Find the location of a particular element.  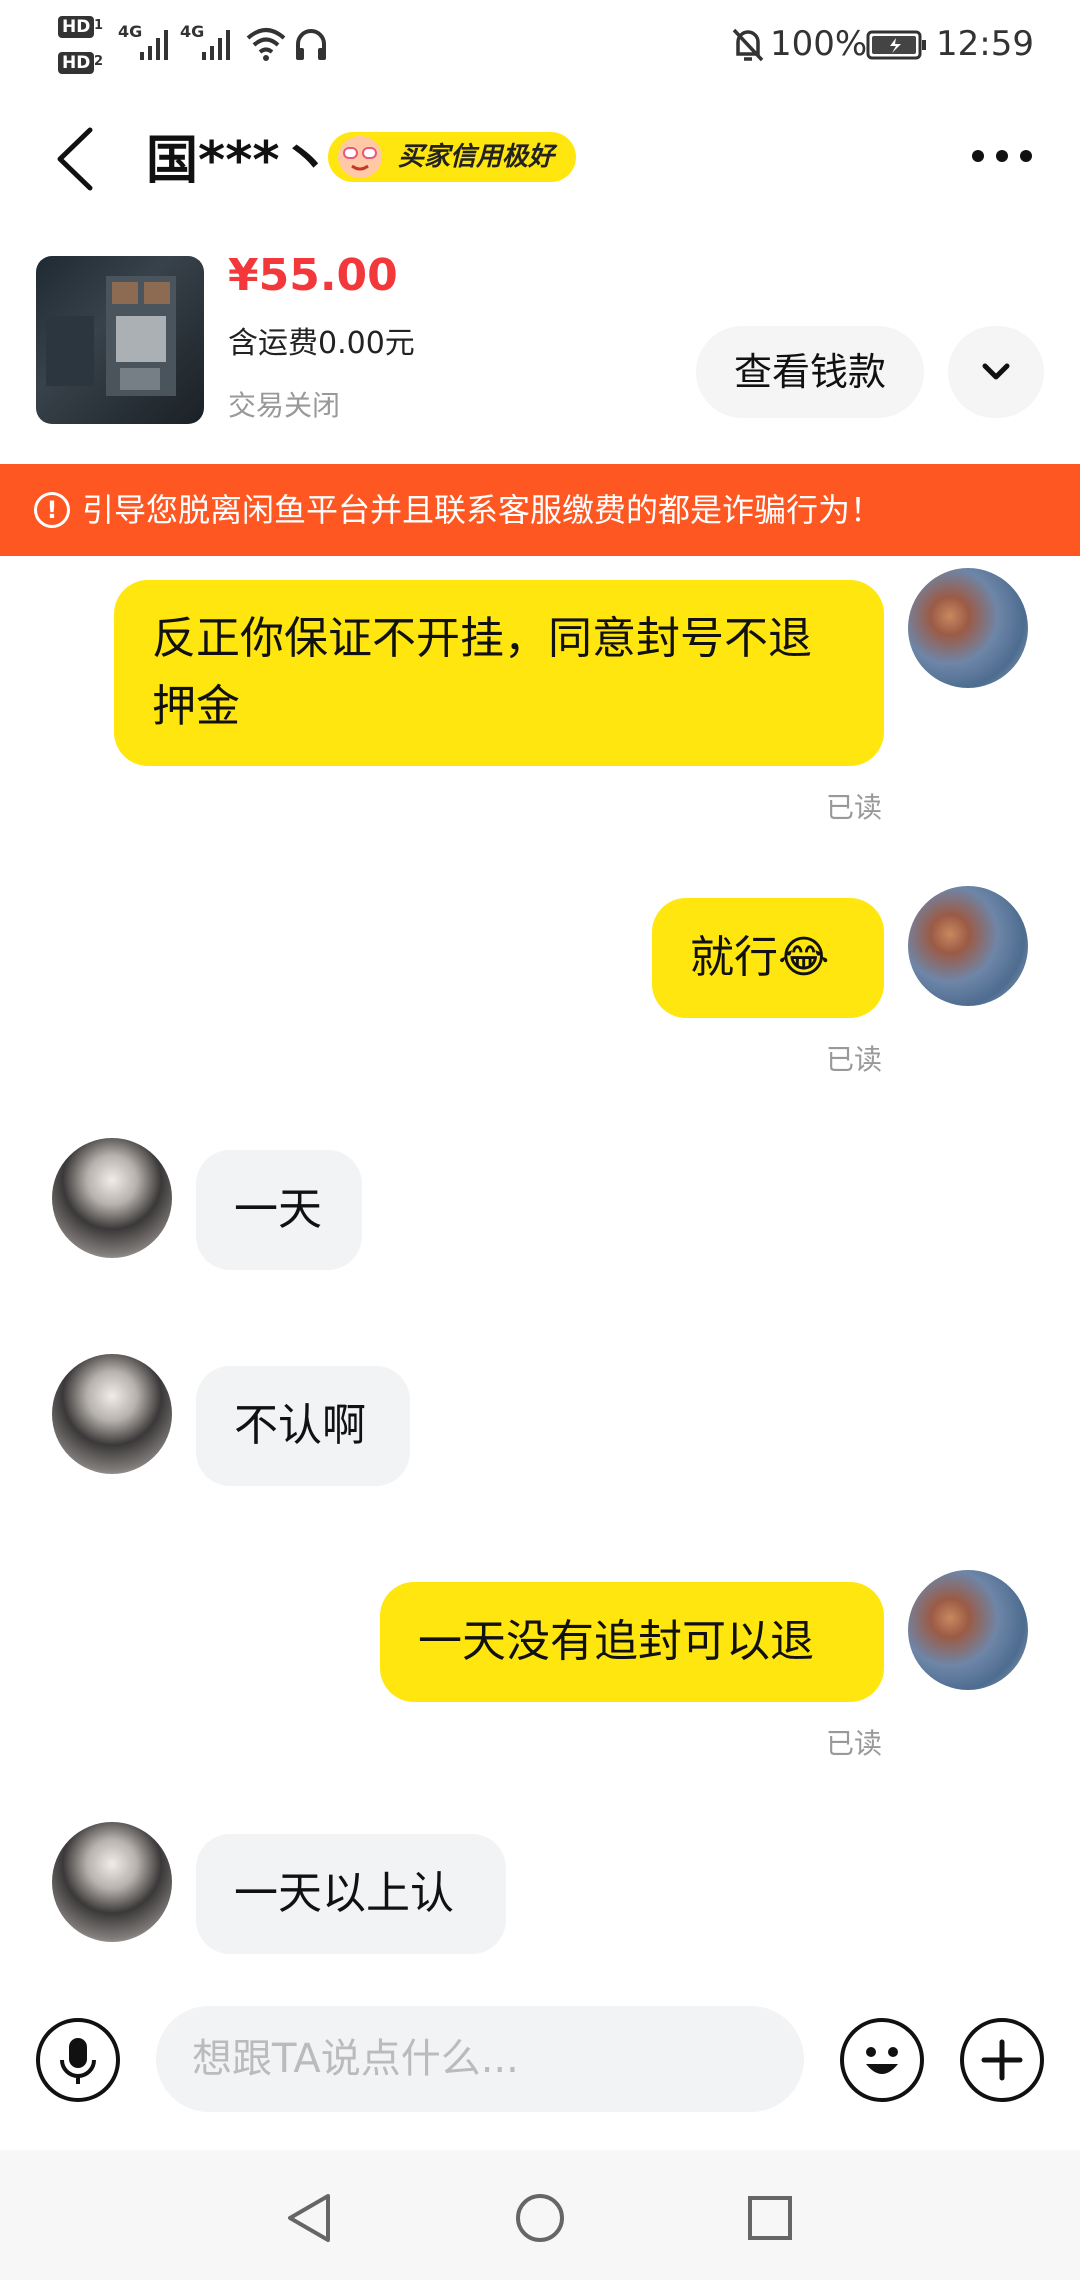

sim-1-label: 1 is located at coordinates (99, 25).